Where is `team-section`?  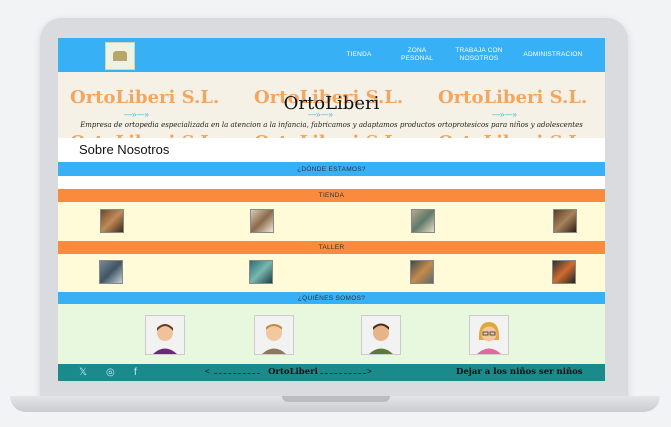
team-section is located at coordinates (331, 334).